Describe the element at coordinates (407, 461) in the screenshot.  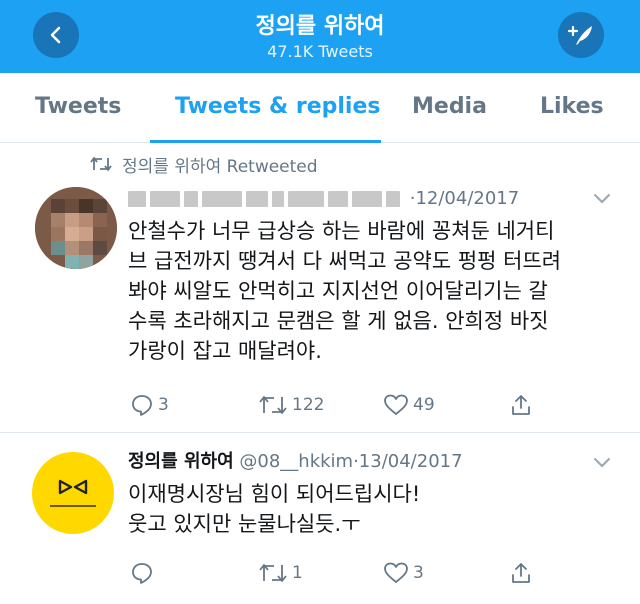
I see `tweet-date: ·13/04/2017` at that location.